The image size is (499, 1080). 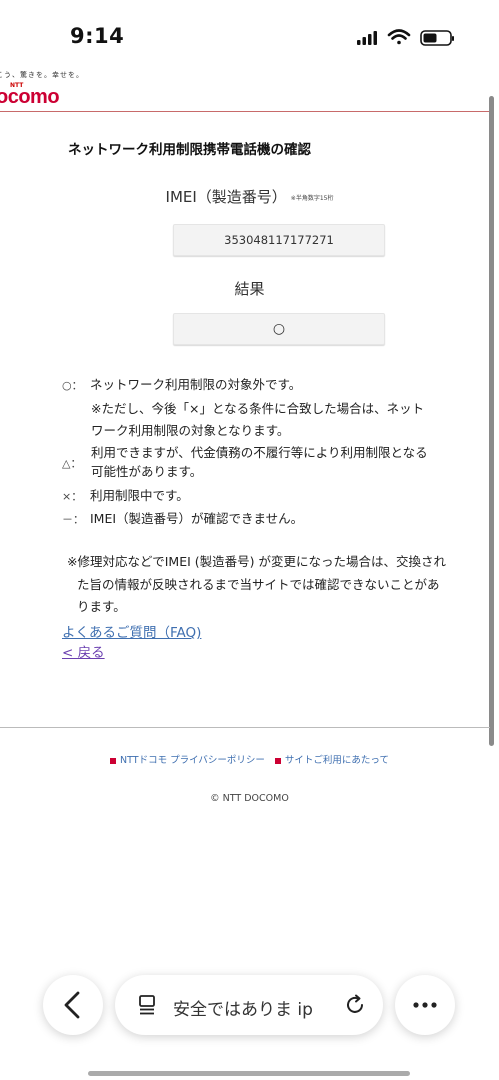 I want to click on legend-symbol: ×：, so click(x=72, y=496).